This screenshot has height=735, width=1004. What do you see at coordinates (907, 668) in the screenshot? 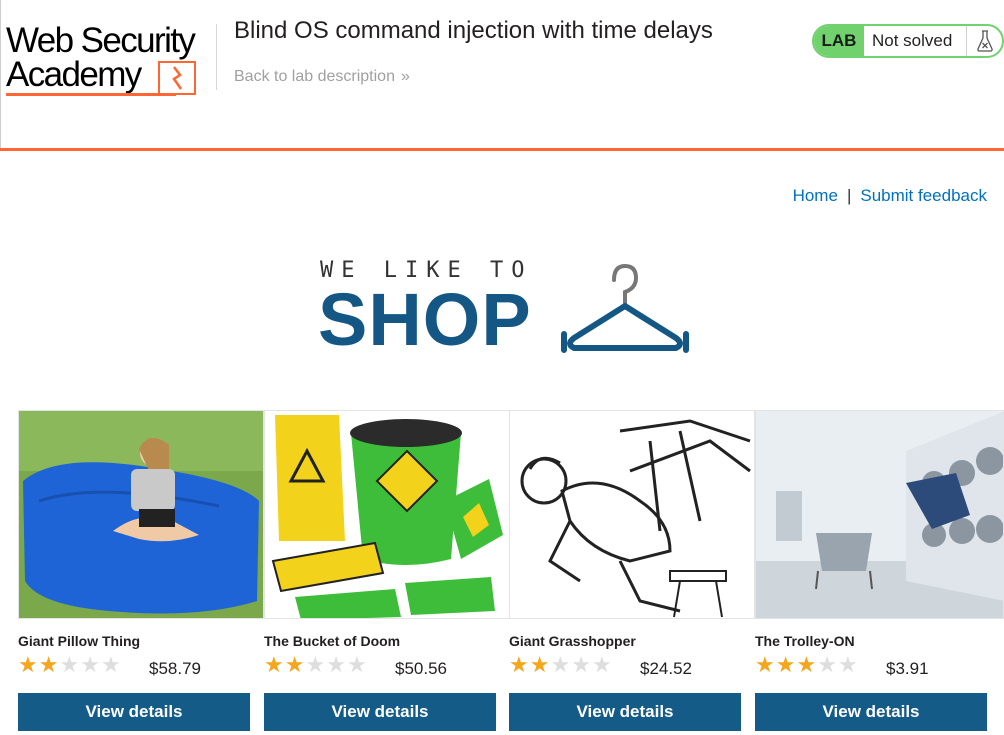
I see `product-price: $3.91` at bounding box center [907, 668].